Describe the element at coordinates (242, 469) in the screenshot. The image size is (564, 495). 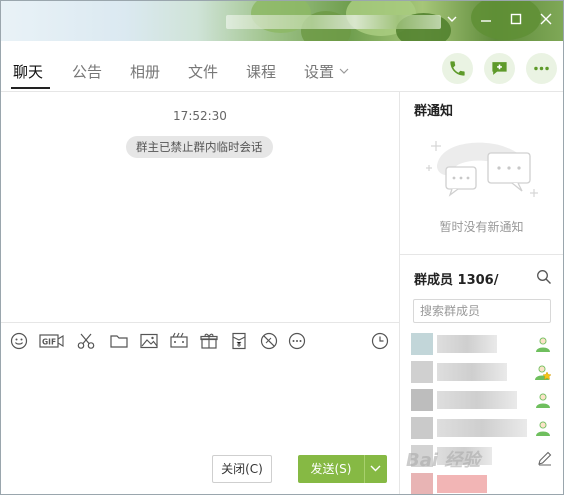
I see `close-button: 关闭(C)` at that location.